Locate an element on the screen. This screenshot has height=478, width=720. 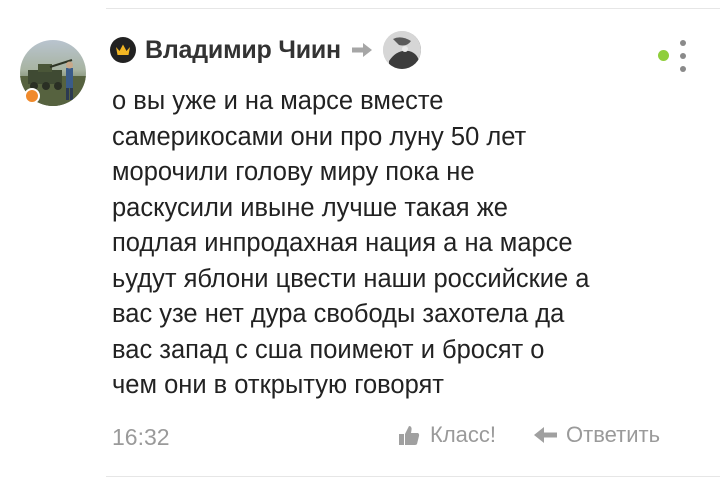
like-button: Класс! is located at coordinates (447, 435).